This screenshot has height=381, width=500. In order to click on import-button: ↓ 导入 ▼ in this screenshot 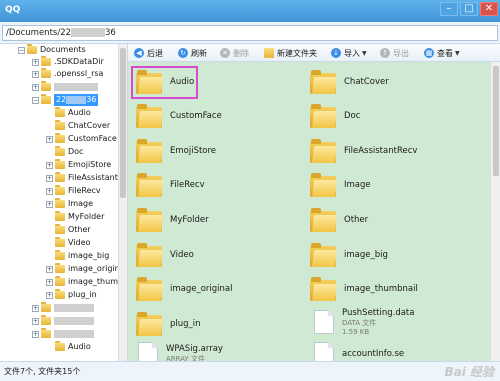, I will do `click(349, 53)`.